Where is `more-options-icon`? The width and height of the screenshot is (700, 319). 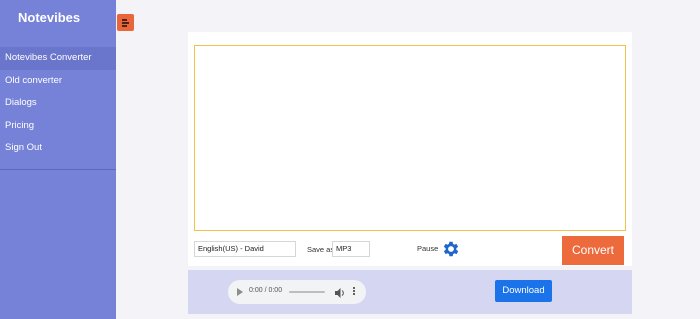 more-options-icon is located at coordinates (354, 292).